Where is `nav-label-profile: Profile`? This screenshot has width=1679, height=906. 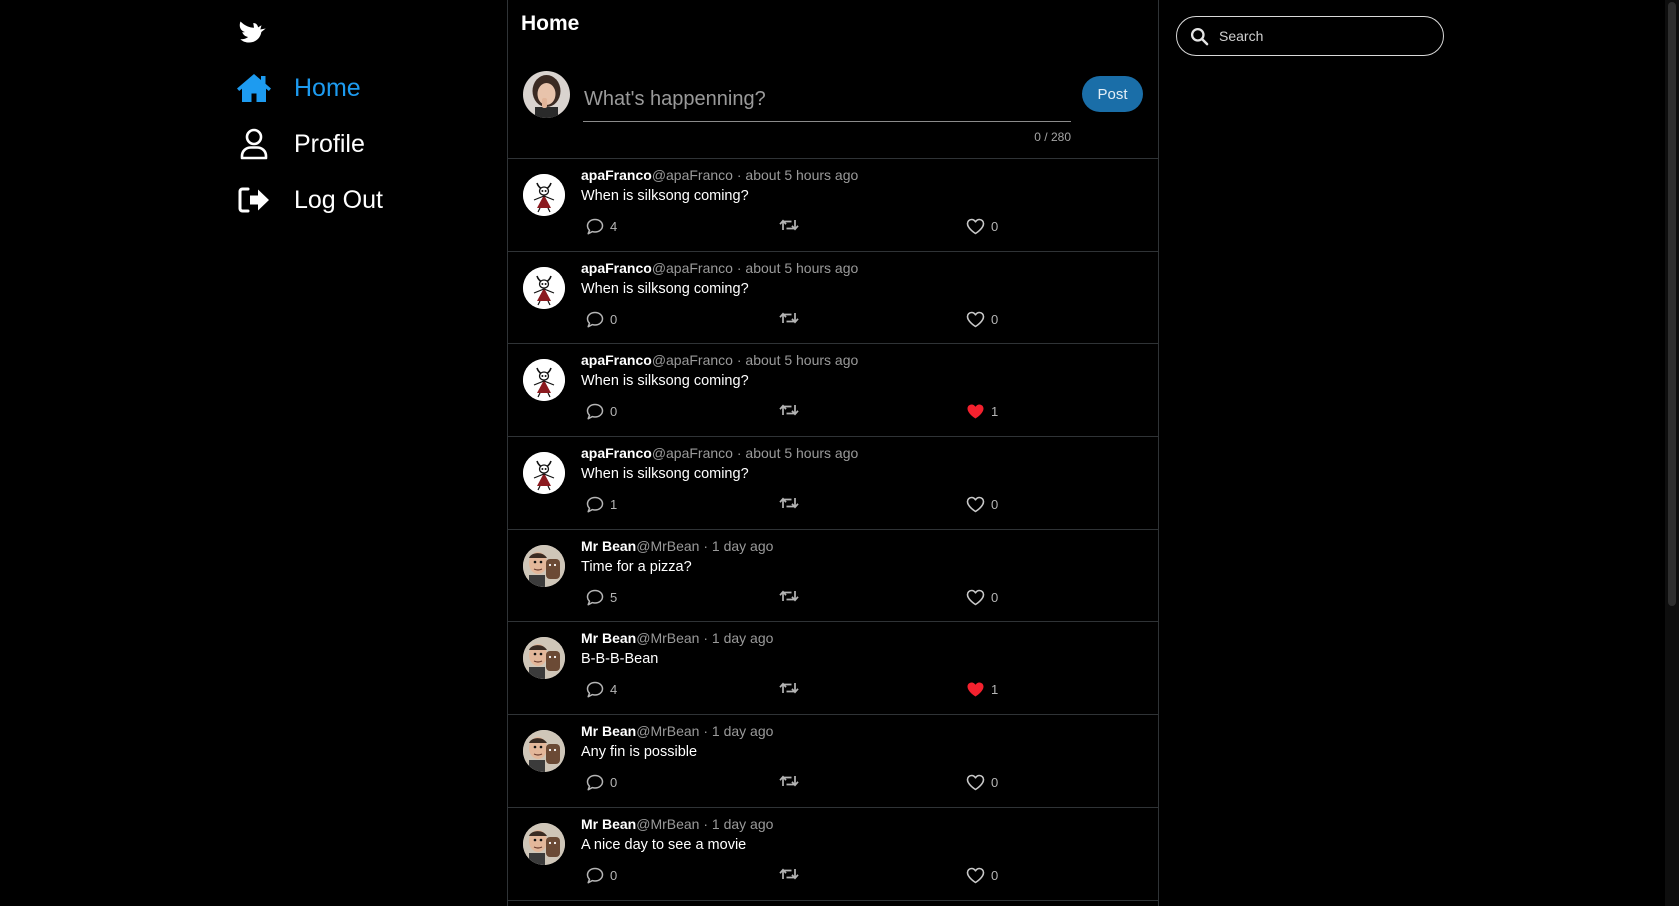
nav-label-profile: Profile is located at coordinates (329, 143).